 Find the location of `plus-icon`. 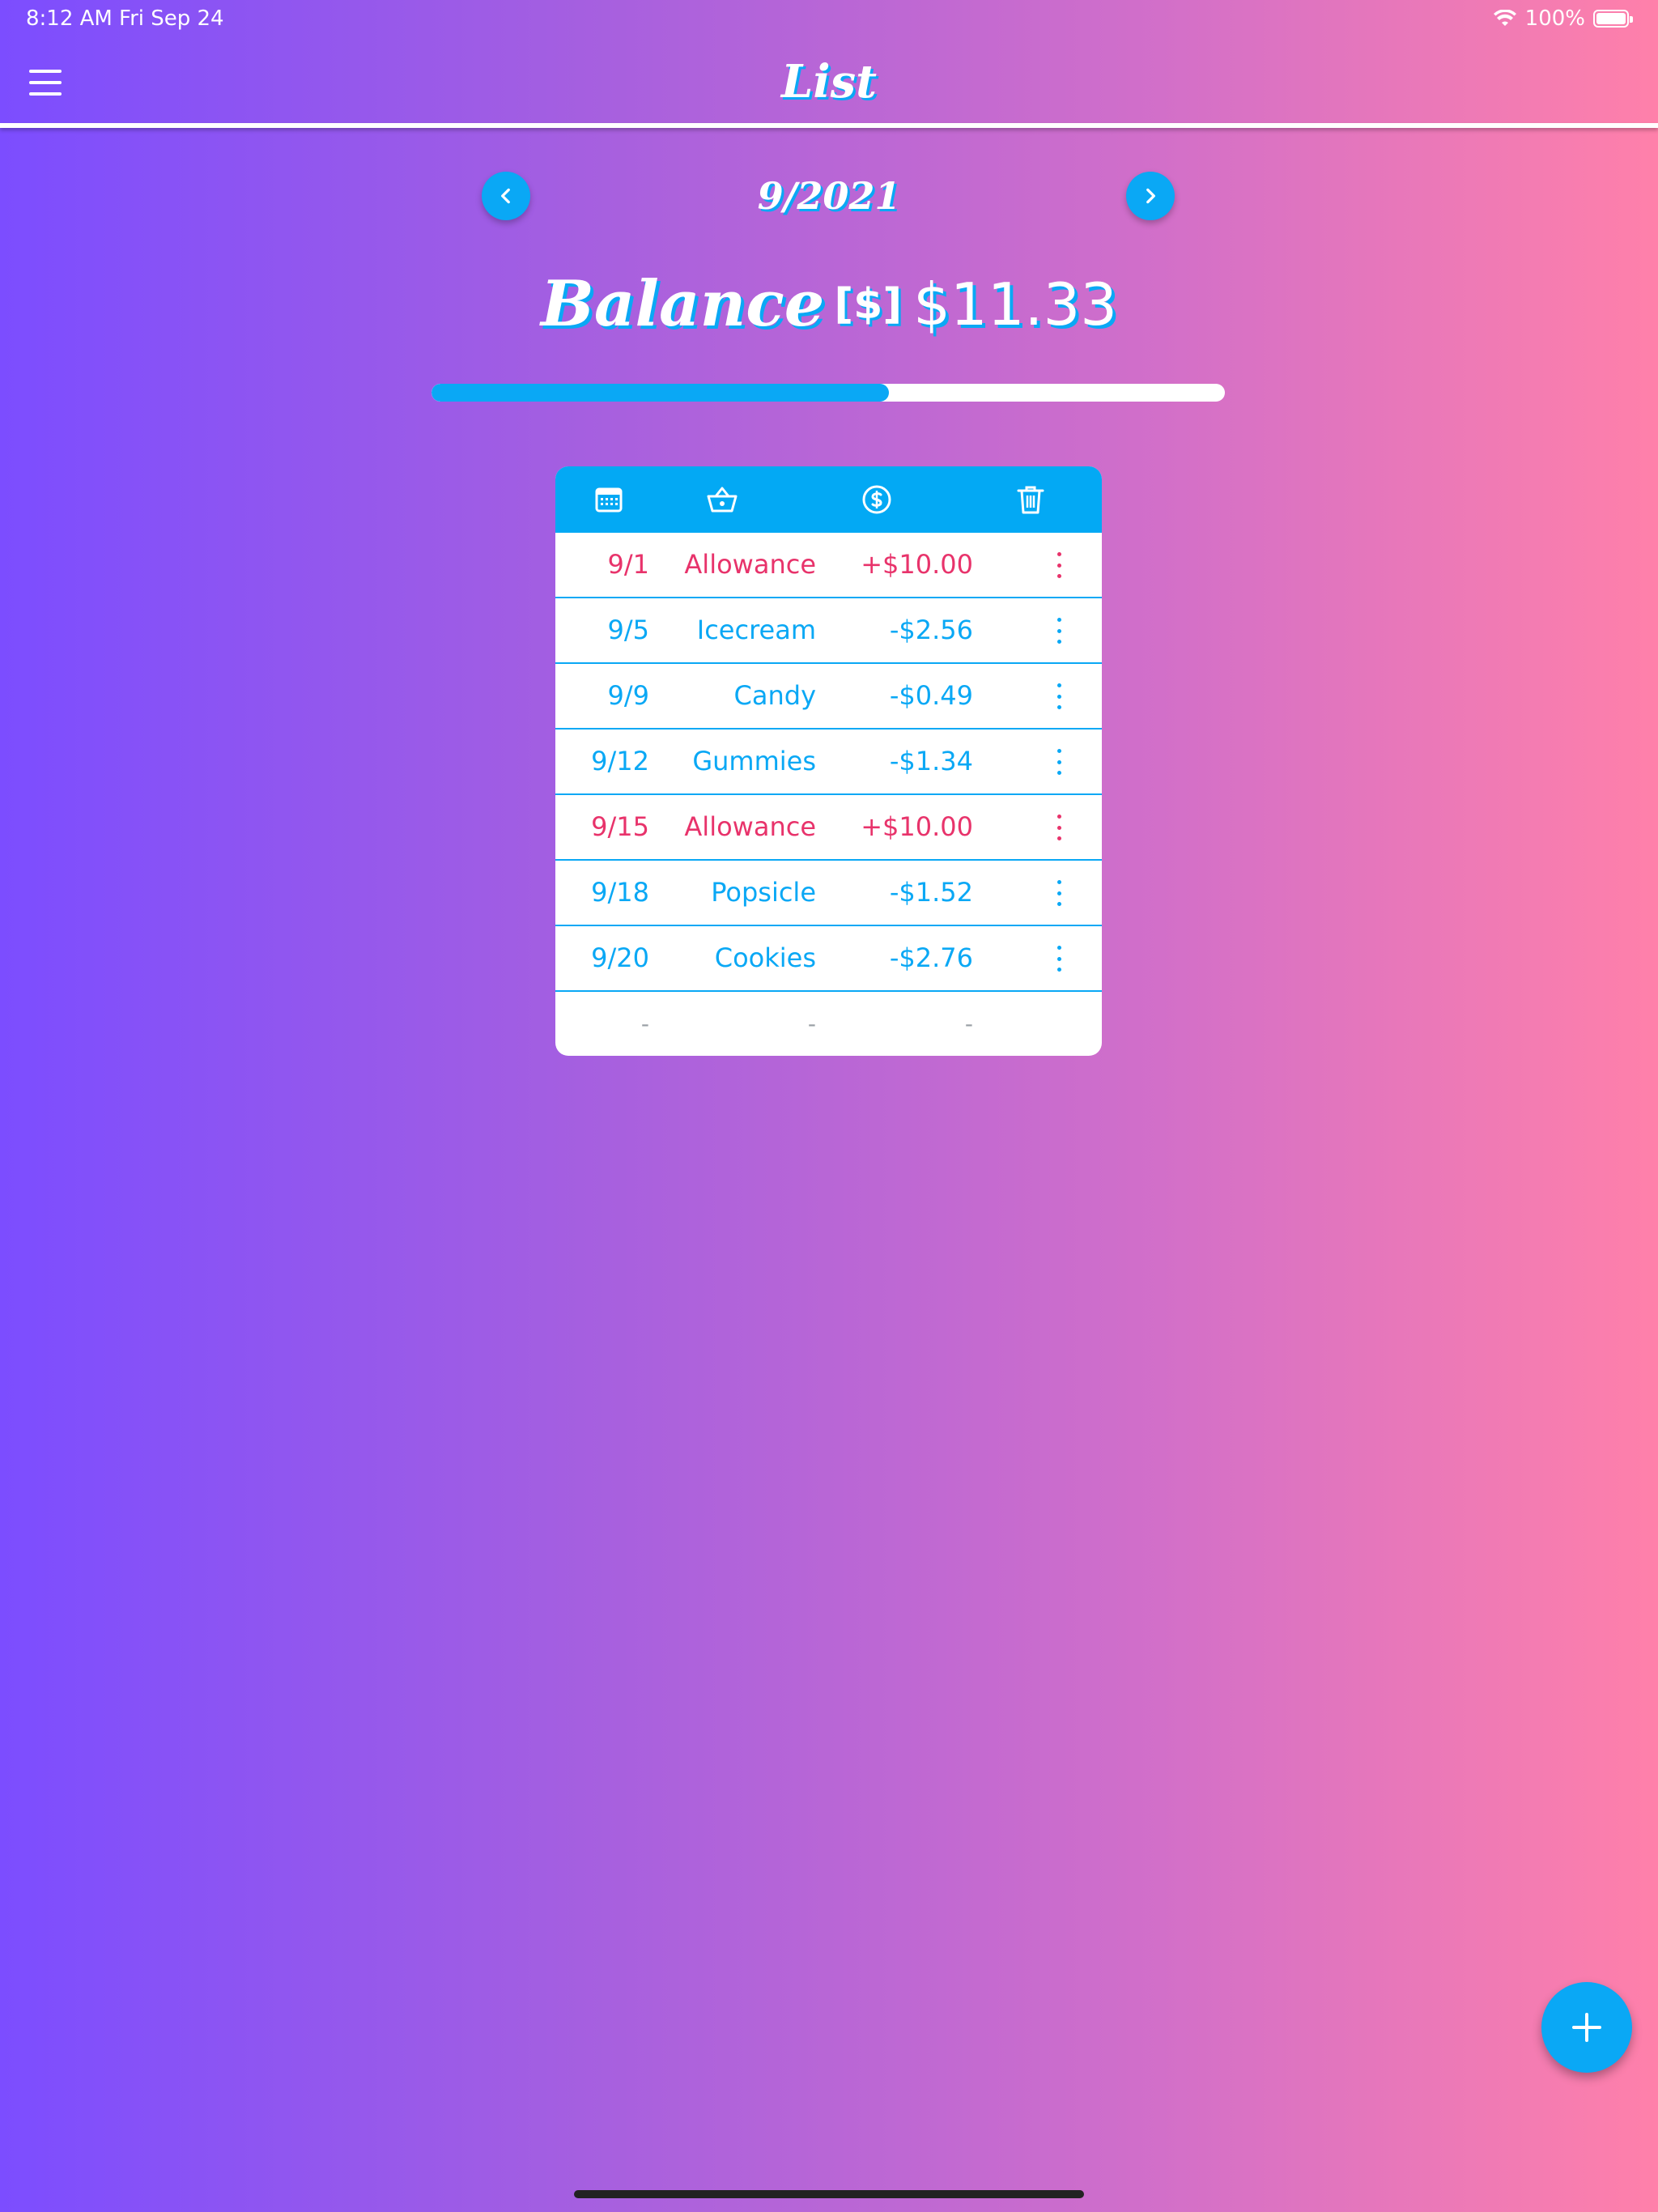

plus-icon is located at coordinates (1586, 2028).